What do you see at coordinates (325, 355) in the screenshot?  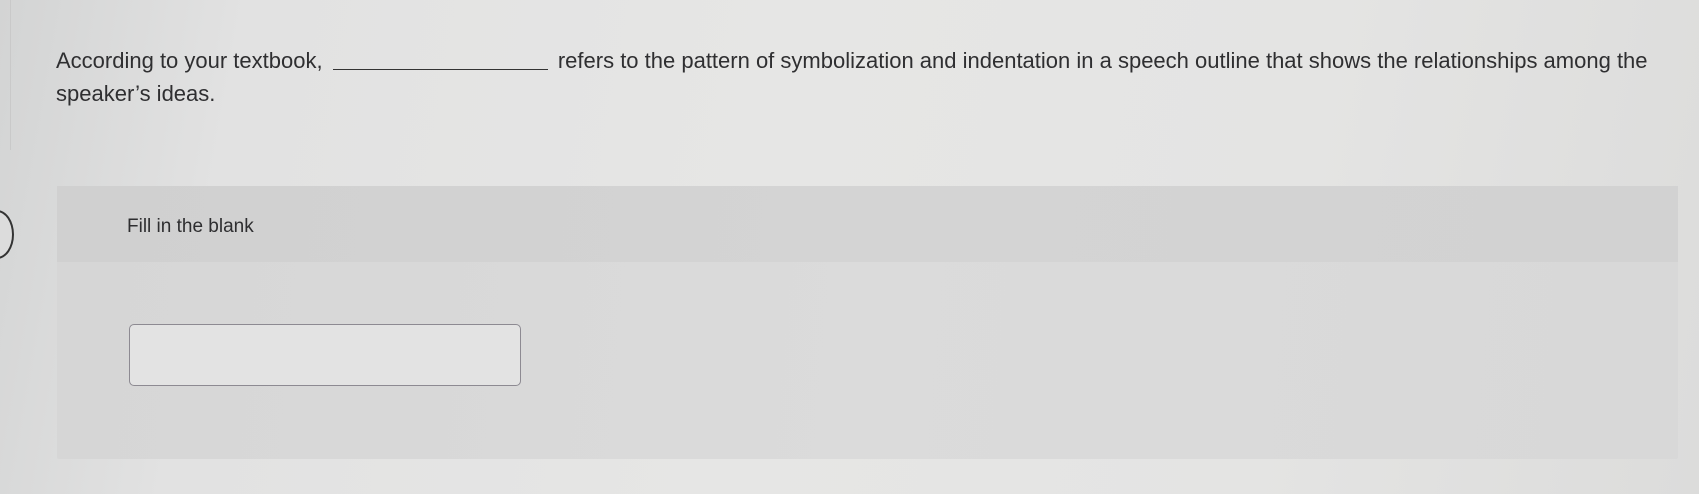 I see `fill-in-blank-input` at bounding box center [325, 355].